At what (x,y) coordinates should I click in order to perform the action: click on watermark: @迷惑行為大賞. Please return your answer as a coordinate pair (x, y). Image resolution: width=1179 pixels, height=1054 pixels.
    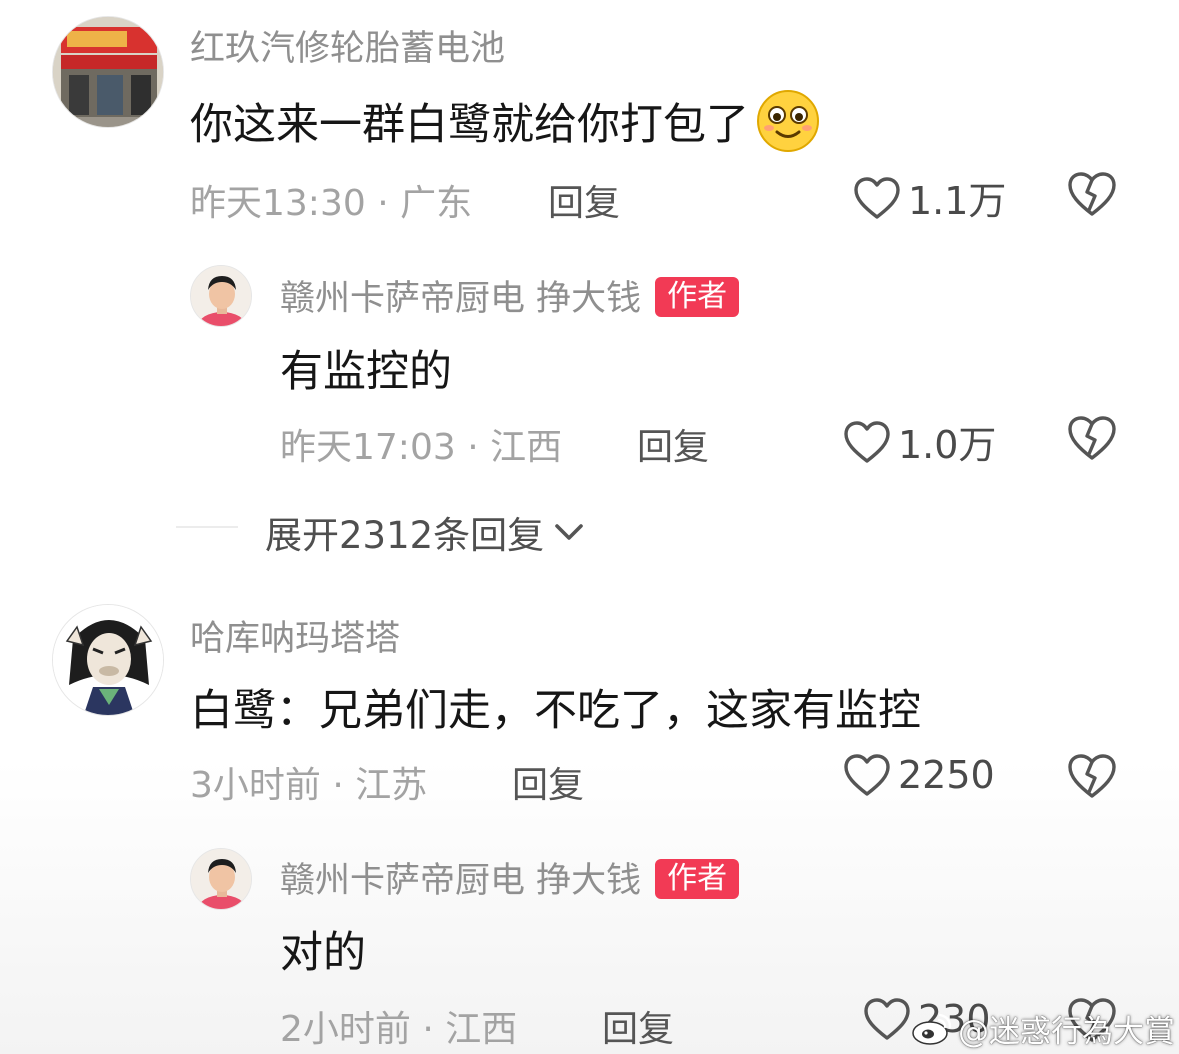
    Looking at the image, I should click on (1042, 1028).